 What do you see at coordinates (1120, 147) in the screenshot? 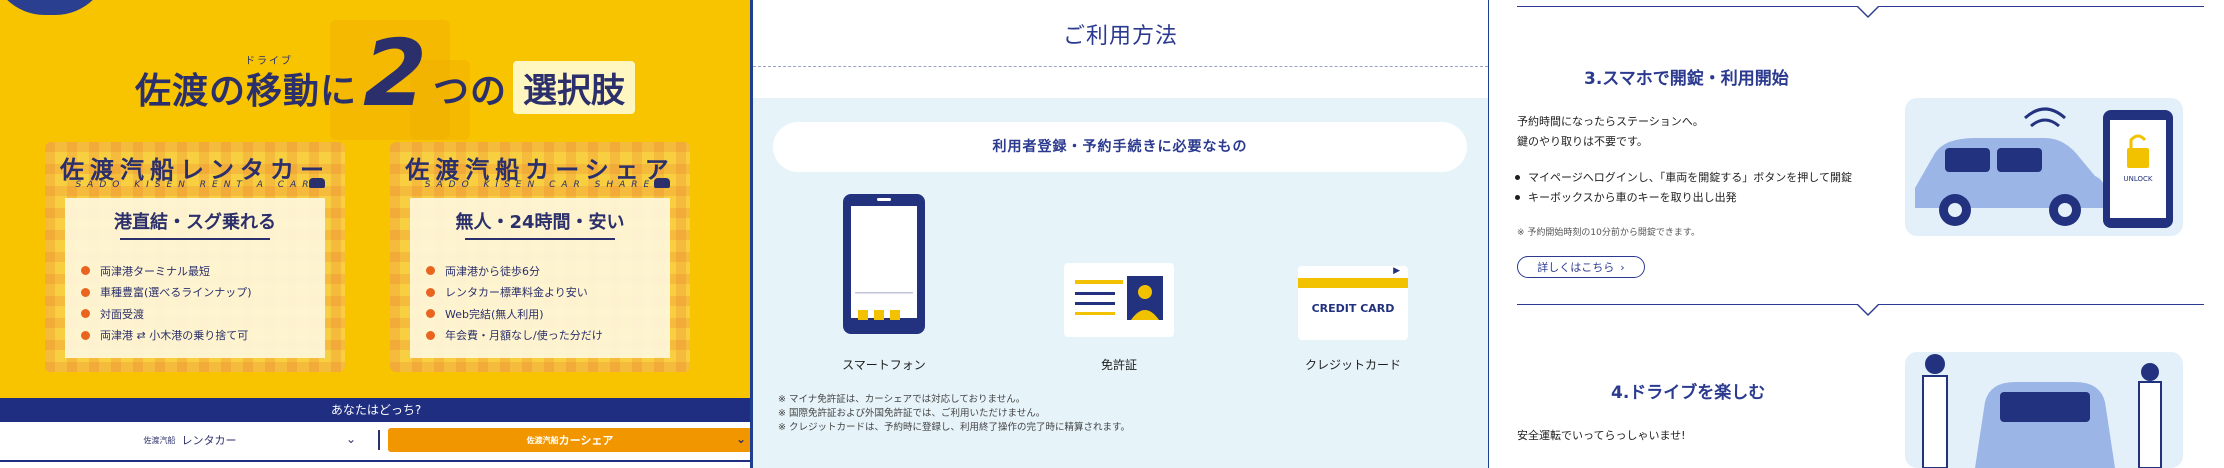
I see `requirements-heading: 利用者登録・予約手続きに必要なもの` at bounding box center [1120, 147].